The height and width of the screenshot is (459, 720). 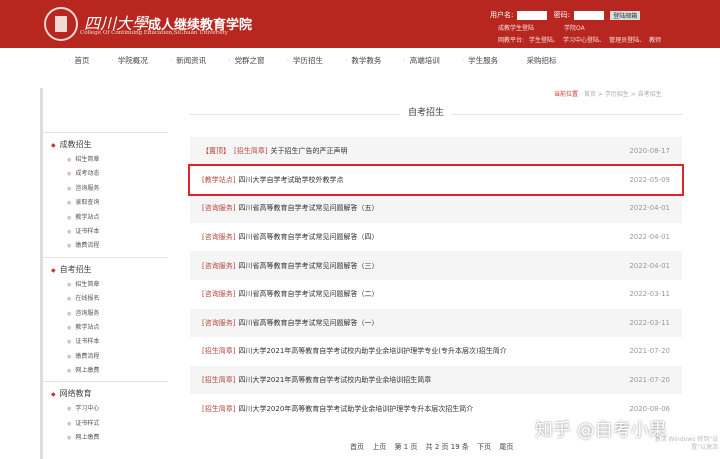 What do you see at coordinates (109, 203) in the screenshot?
I see `sidebar-item: 录取查询` at bounding box center [109, 203].